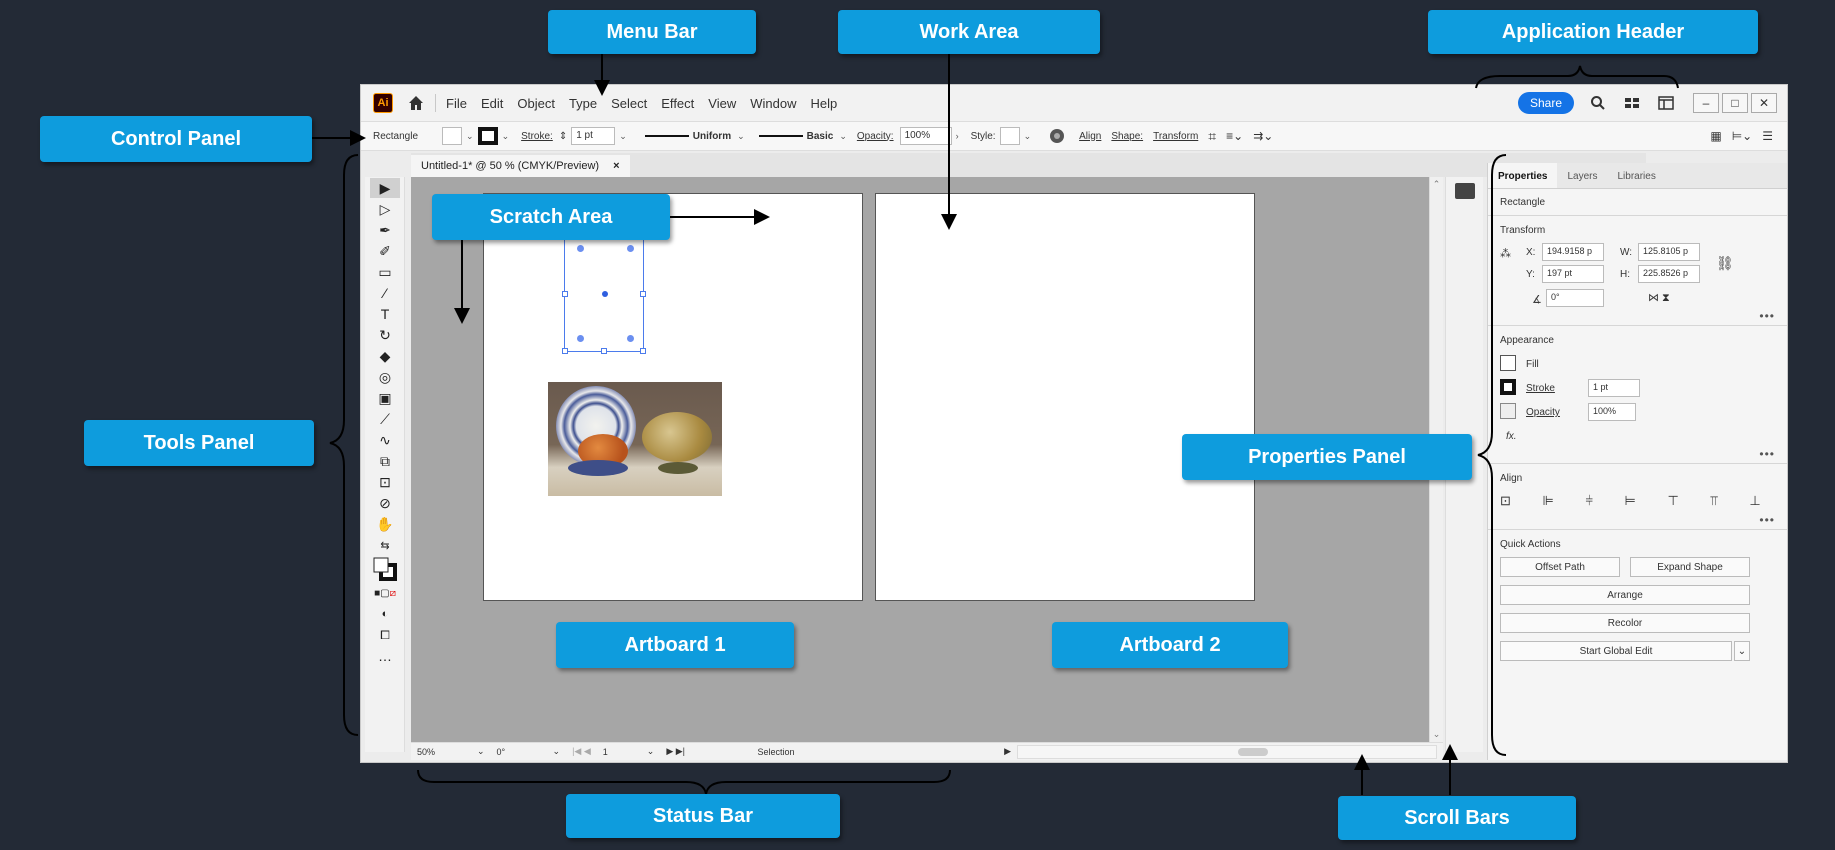 The height and width of the screenshot is (850, 1835). I want to click on pen-tool-icon: ✒, so click(385, 230).